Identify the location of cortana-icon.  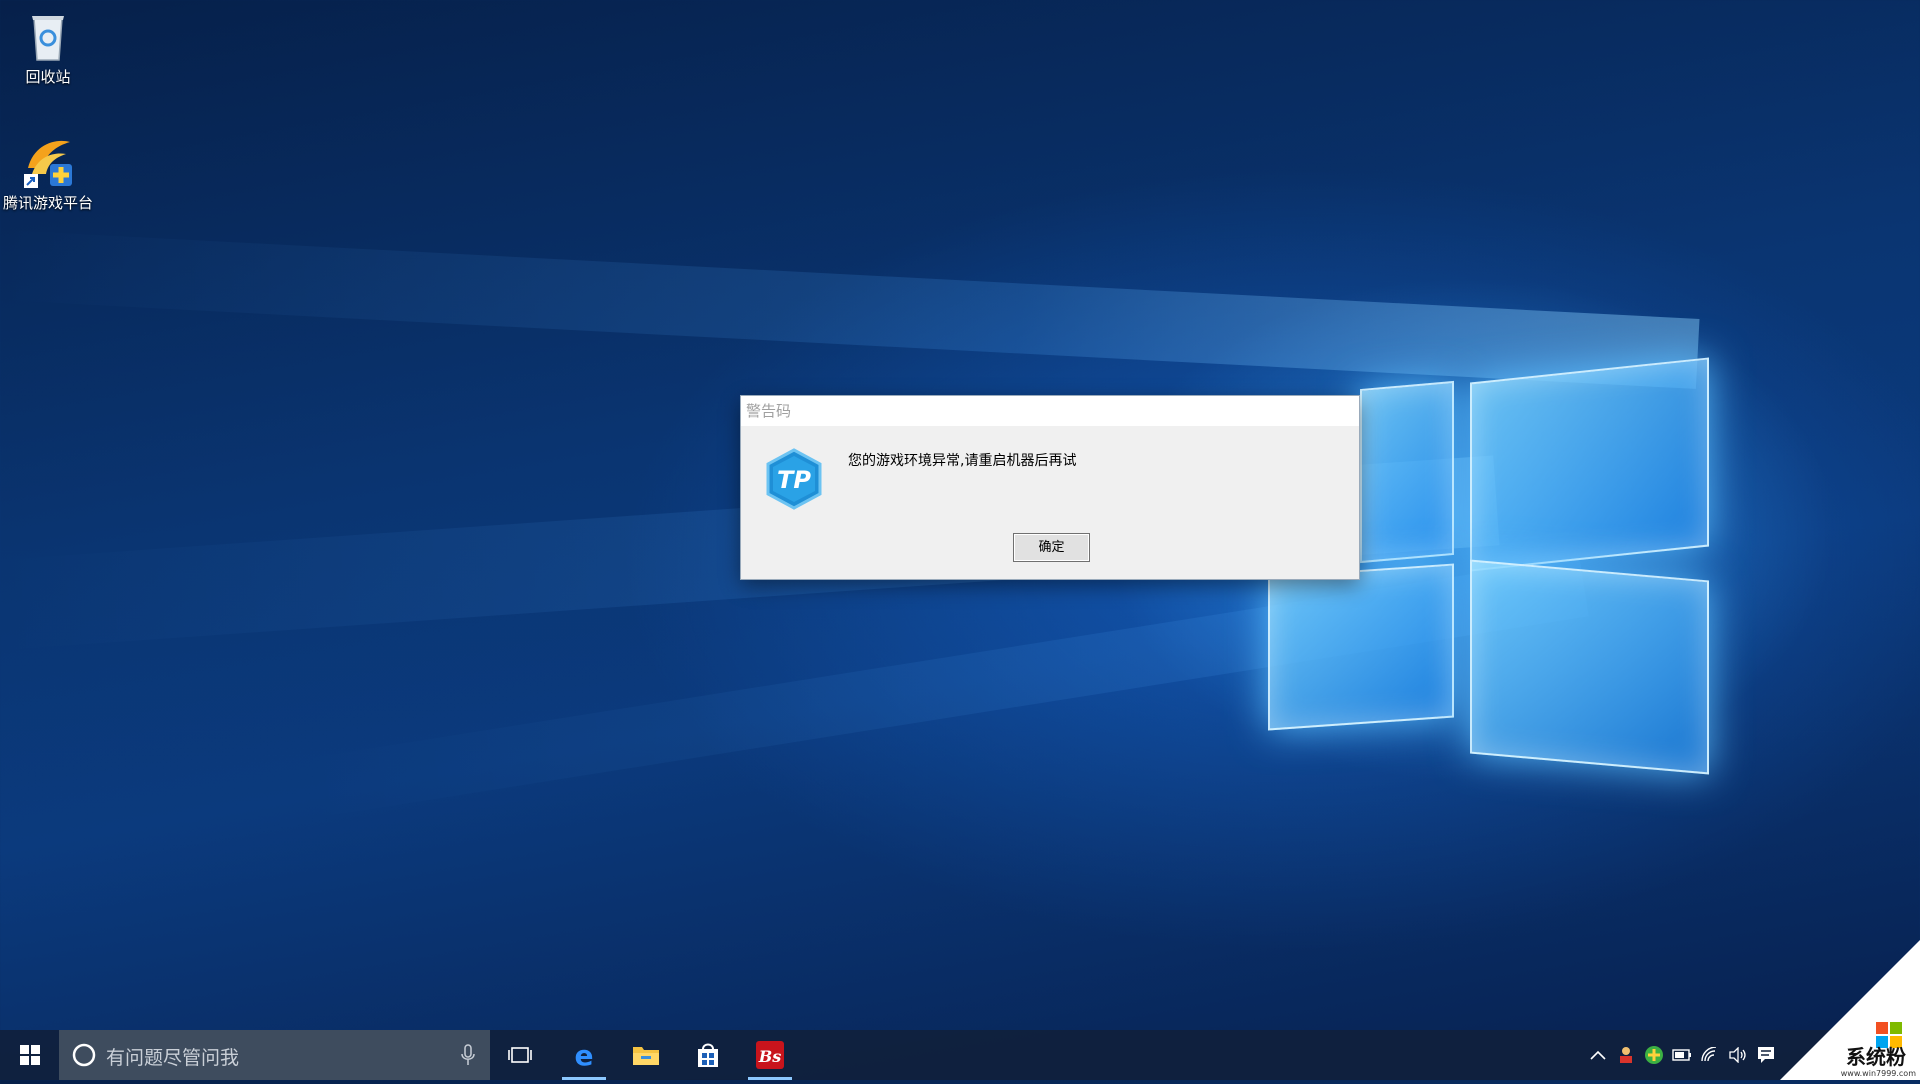
(84, 1055).